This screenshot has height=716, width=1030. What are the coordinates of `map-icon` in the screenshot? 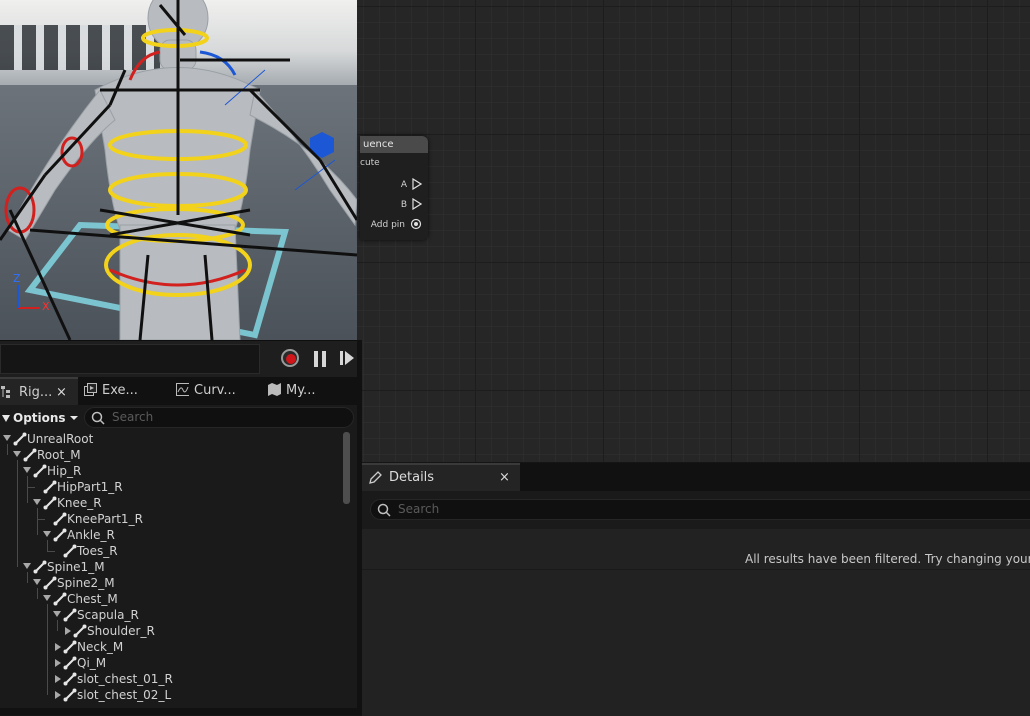 It's located at (274, 389).